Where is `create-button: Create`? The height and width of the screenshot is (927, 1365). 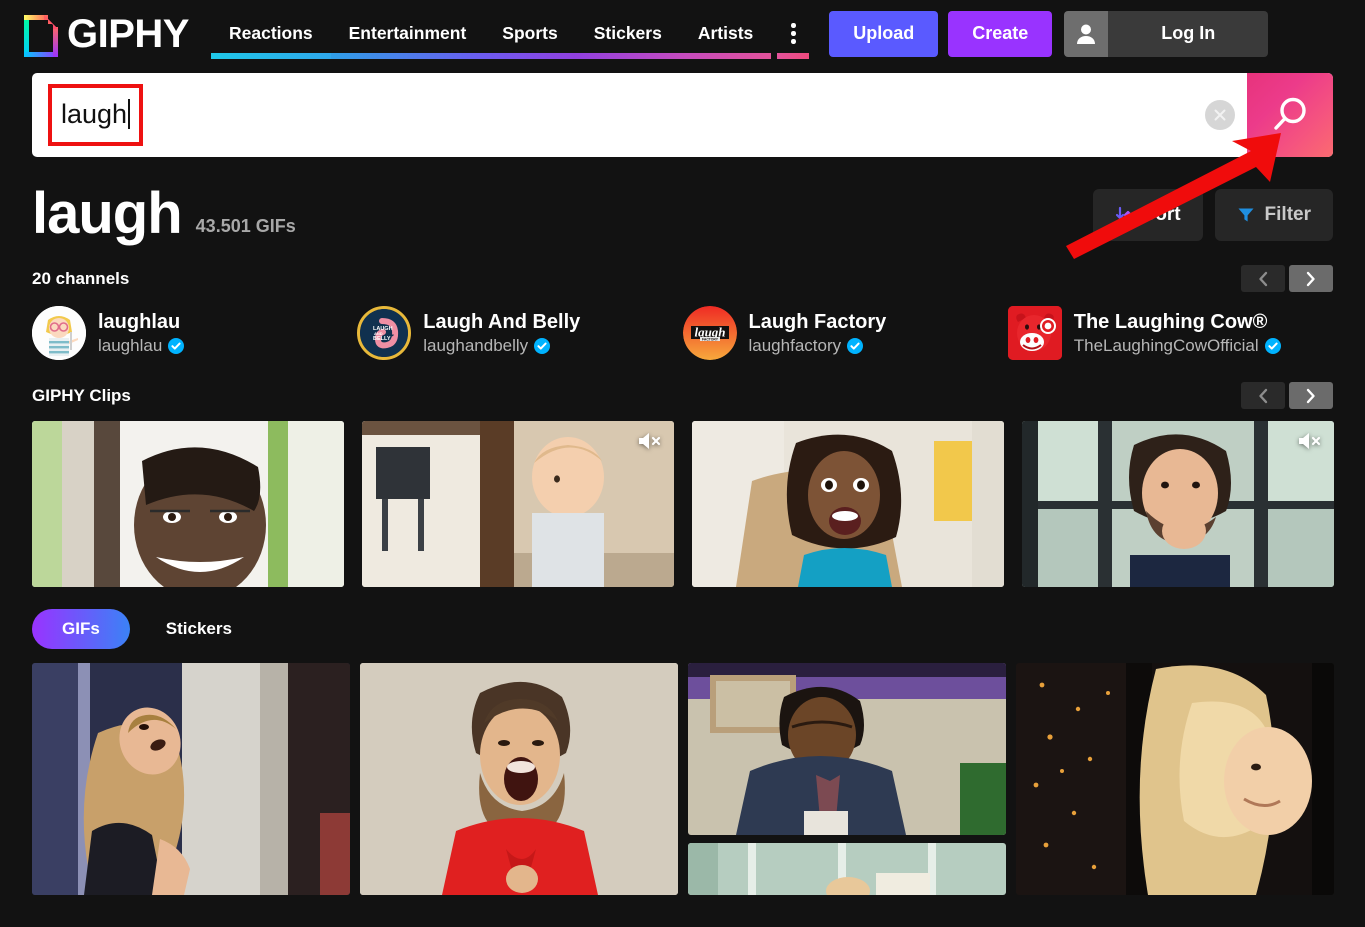
create-button: Create is located at coordinates (1000, 33).